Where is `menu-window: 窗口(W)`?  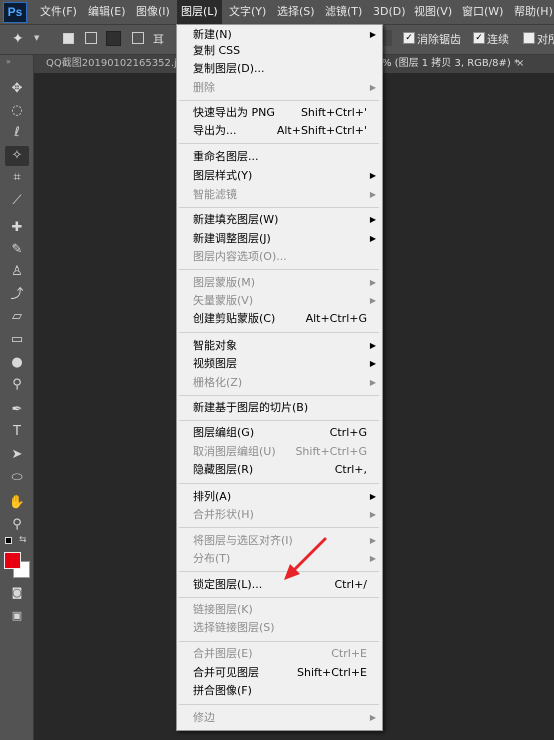
menu-window: 窗口(W) is located at coordinates (482, 12).